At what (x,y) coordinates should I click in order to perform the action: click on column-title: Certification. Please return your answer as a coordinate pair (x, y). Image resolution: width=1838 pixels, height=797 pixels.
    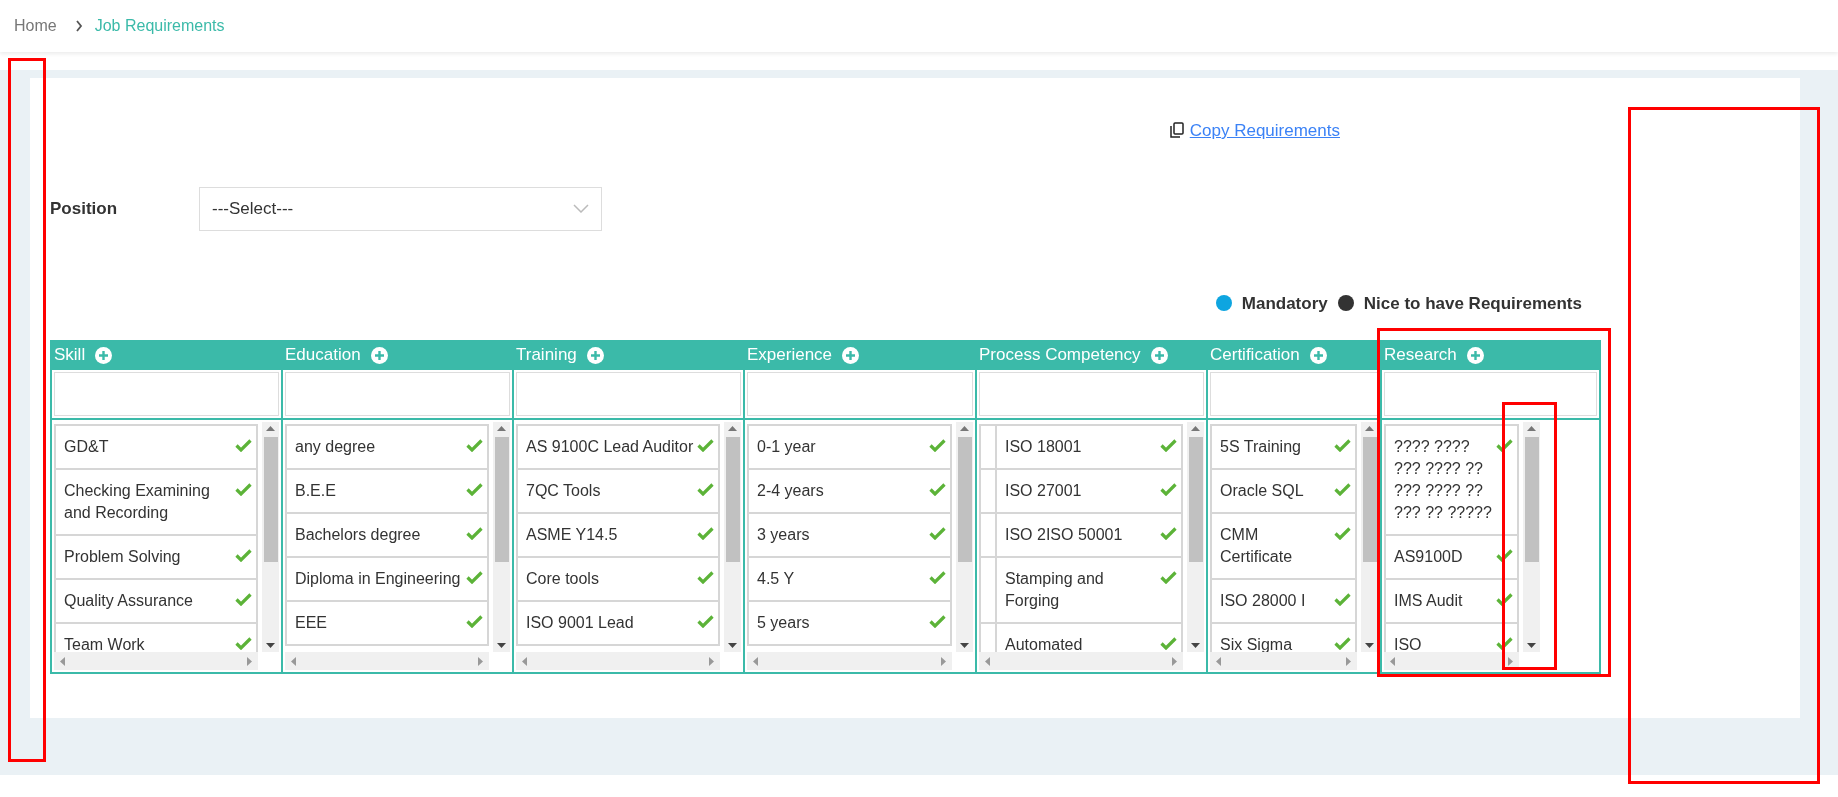
    Looking at the image, I should click on (1255, 355).